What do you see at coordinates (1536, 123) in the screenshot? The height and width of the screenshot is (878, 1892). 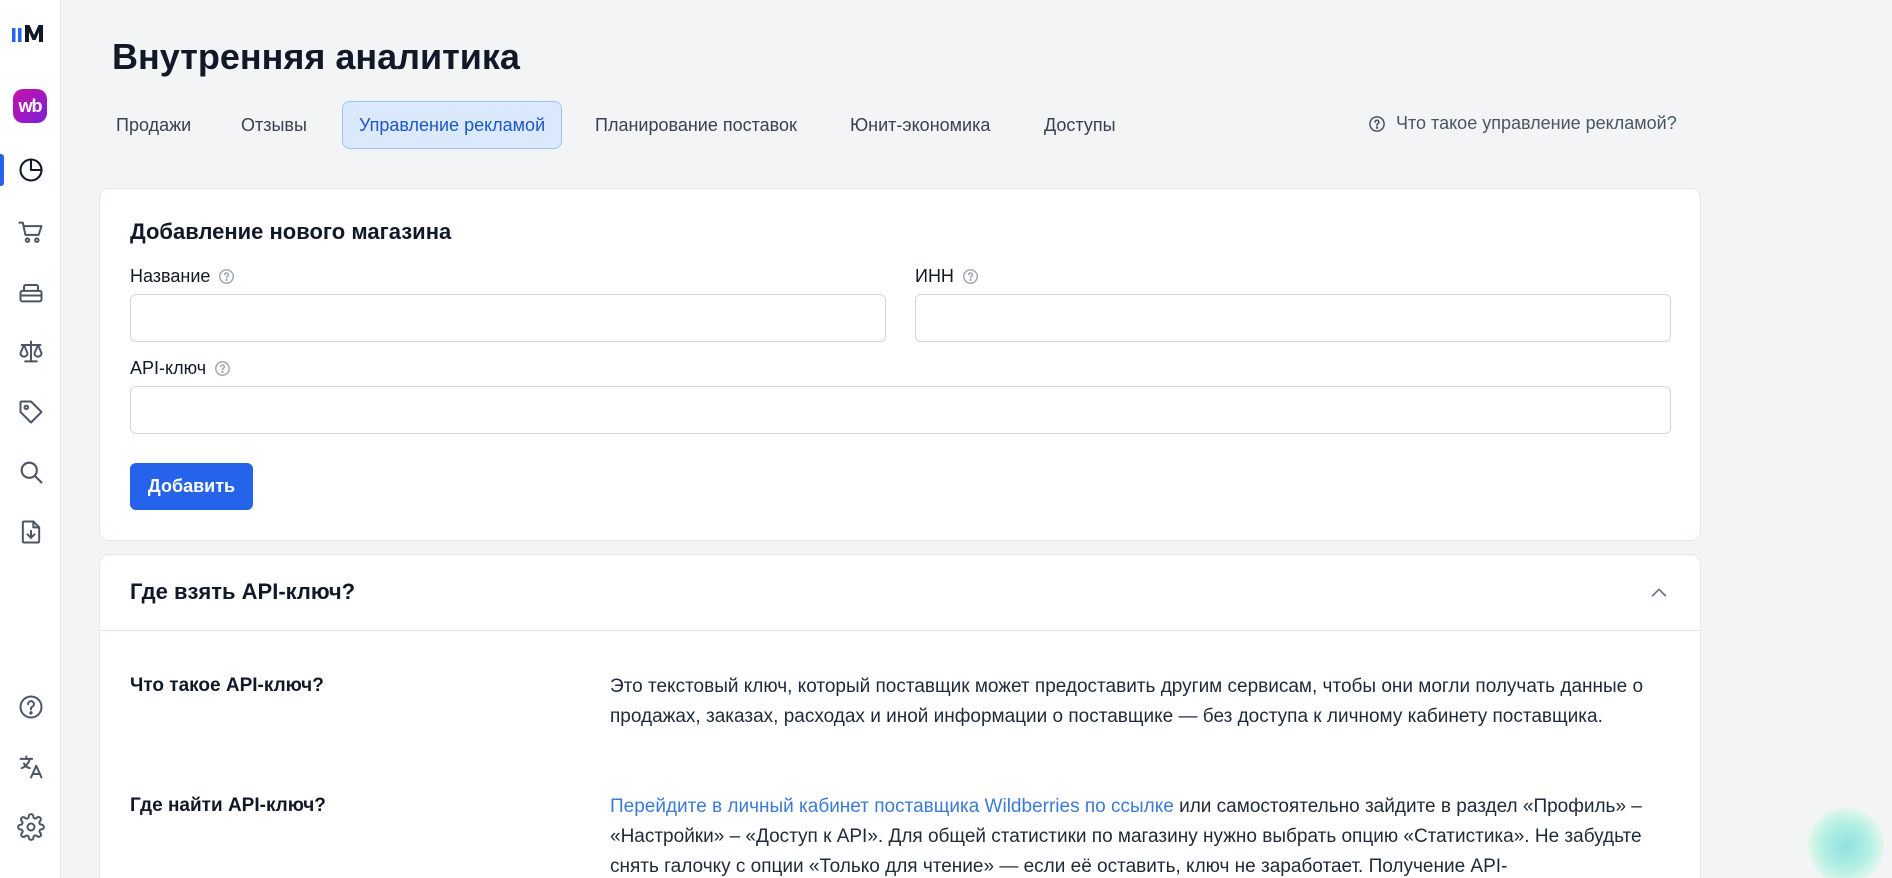 I see `help-link-label: Что такое управление рекламой?` at bounding box center [1536, 123].